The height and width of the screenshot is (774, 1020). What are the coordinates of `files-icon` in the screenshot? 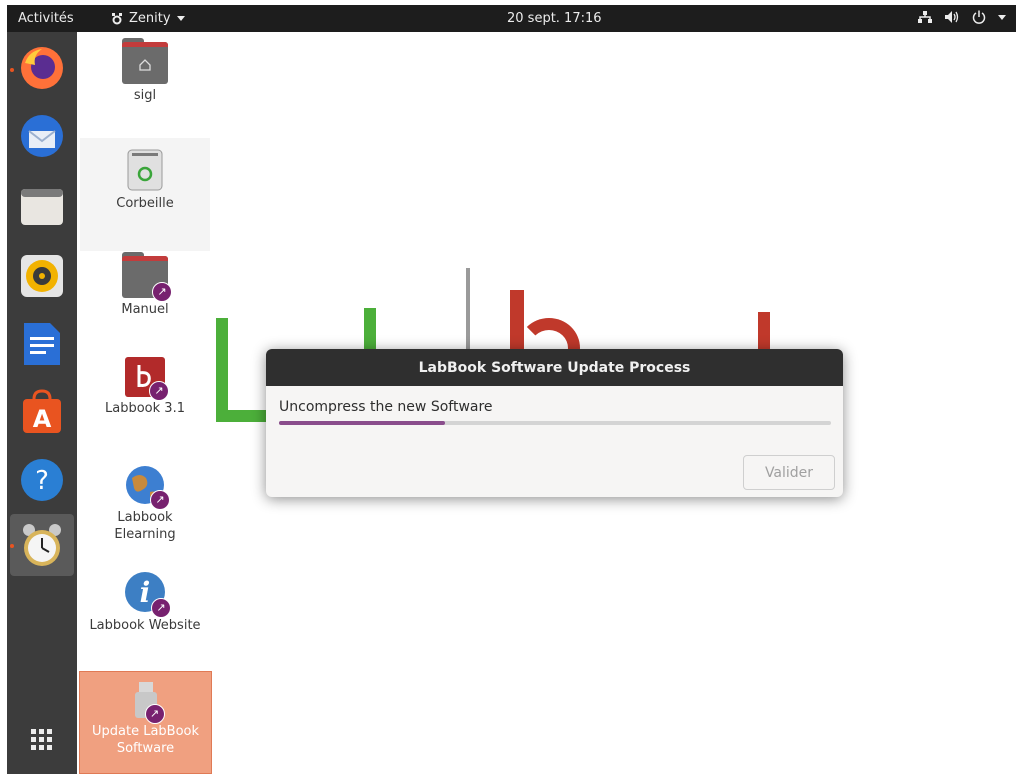 It's located at (42, 207).